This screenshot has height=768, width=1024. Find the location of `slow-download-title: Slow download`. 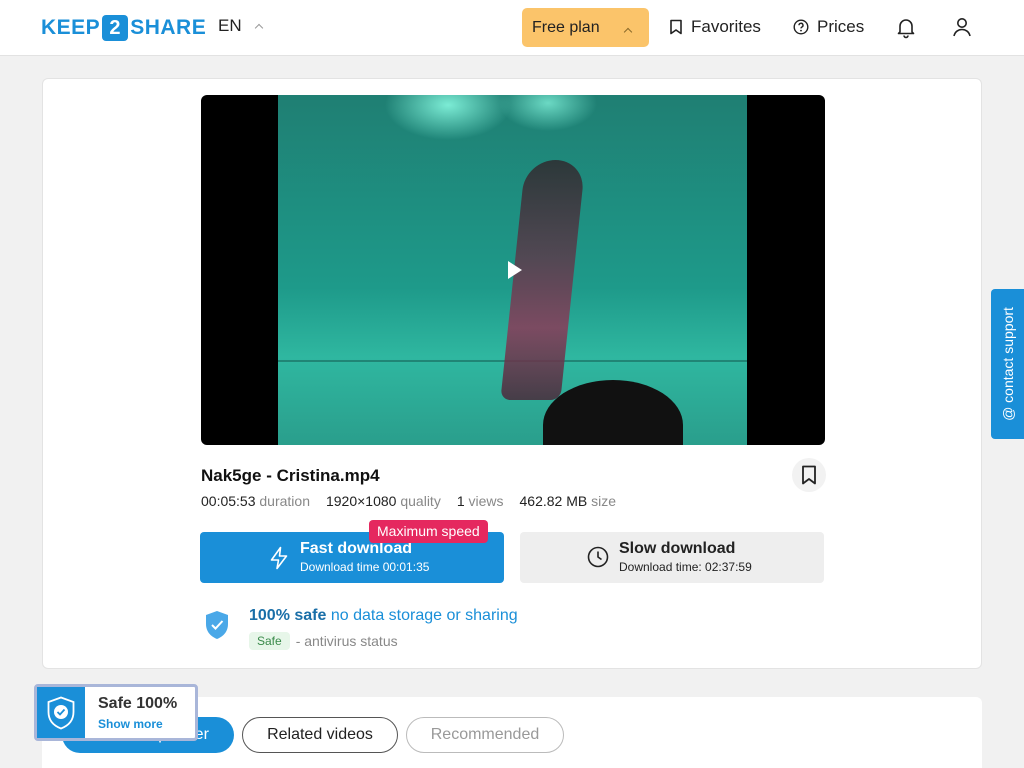

slow-download-title: Slow download is located at coordinates (677, 548).